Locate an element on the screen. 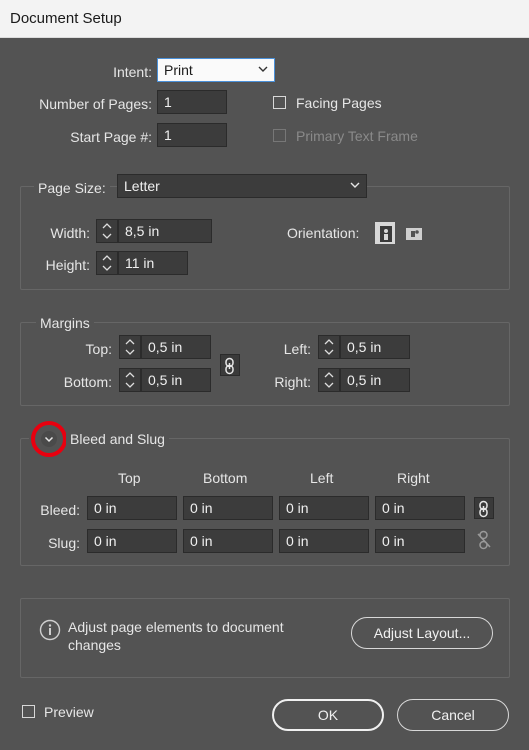 The image size is (529, 750). facing-pages-checkbox is located at coordinates (279, 102).